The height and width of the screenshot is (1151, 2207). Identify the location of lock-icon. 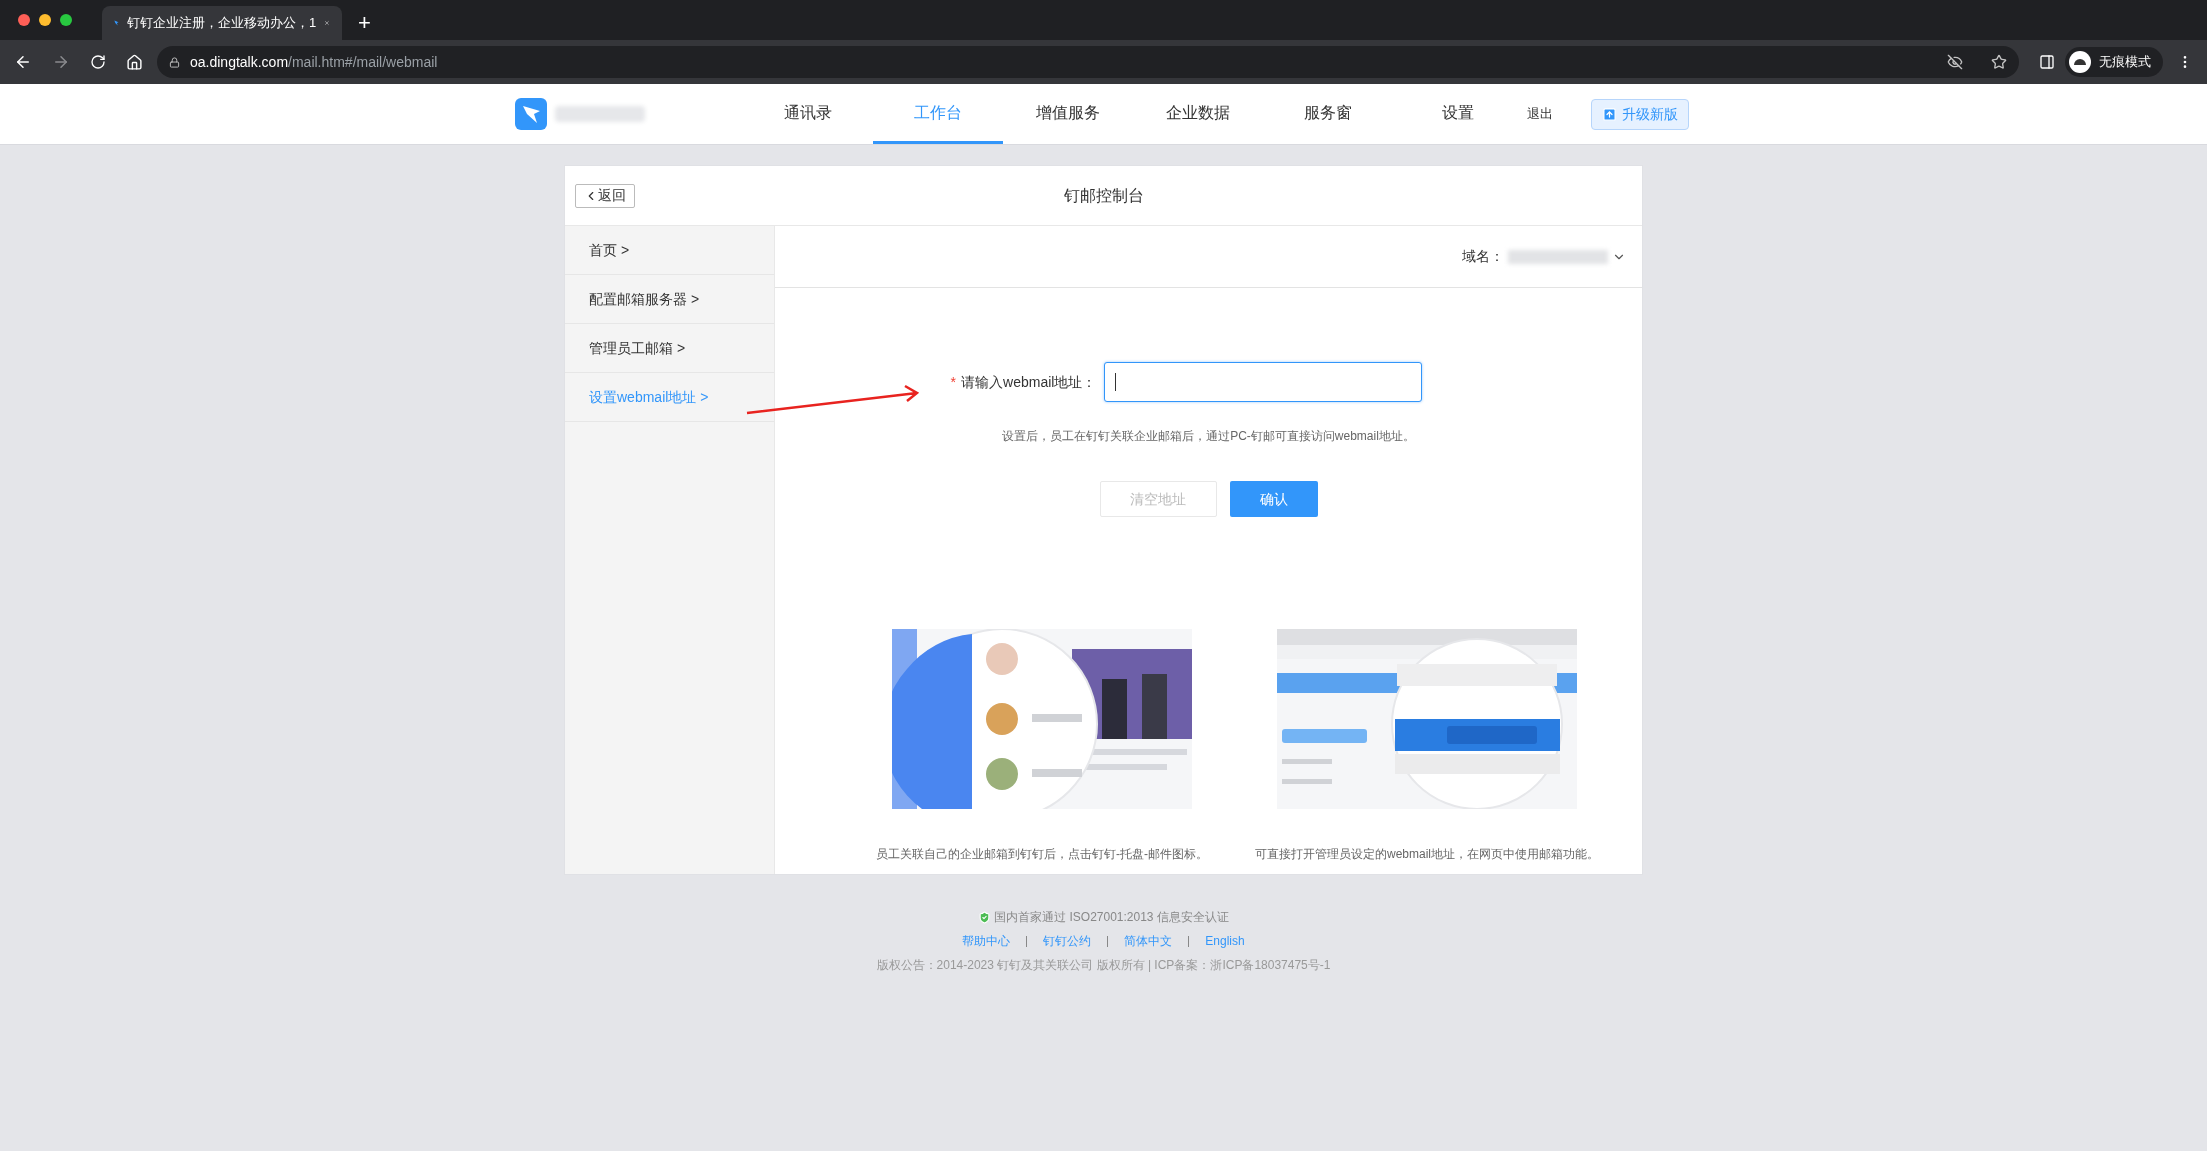
(174, 62).